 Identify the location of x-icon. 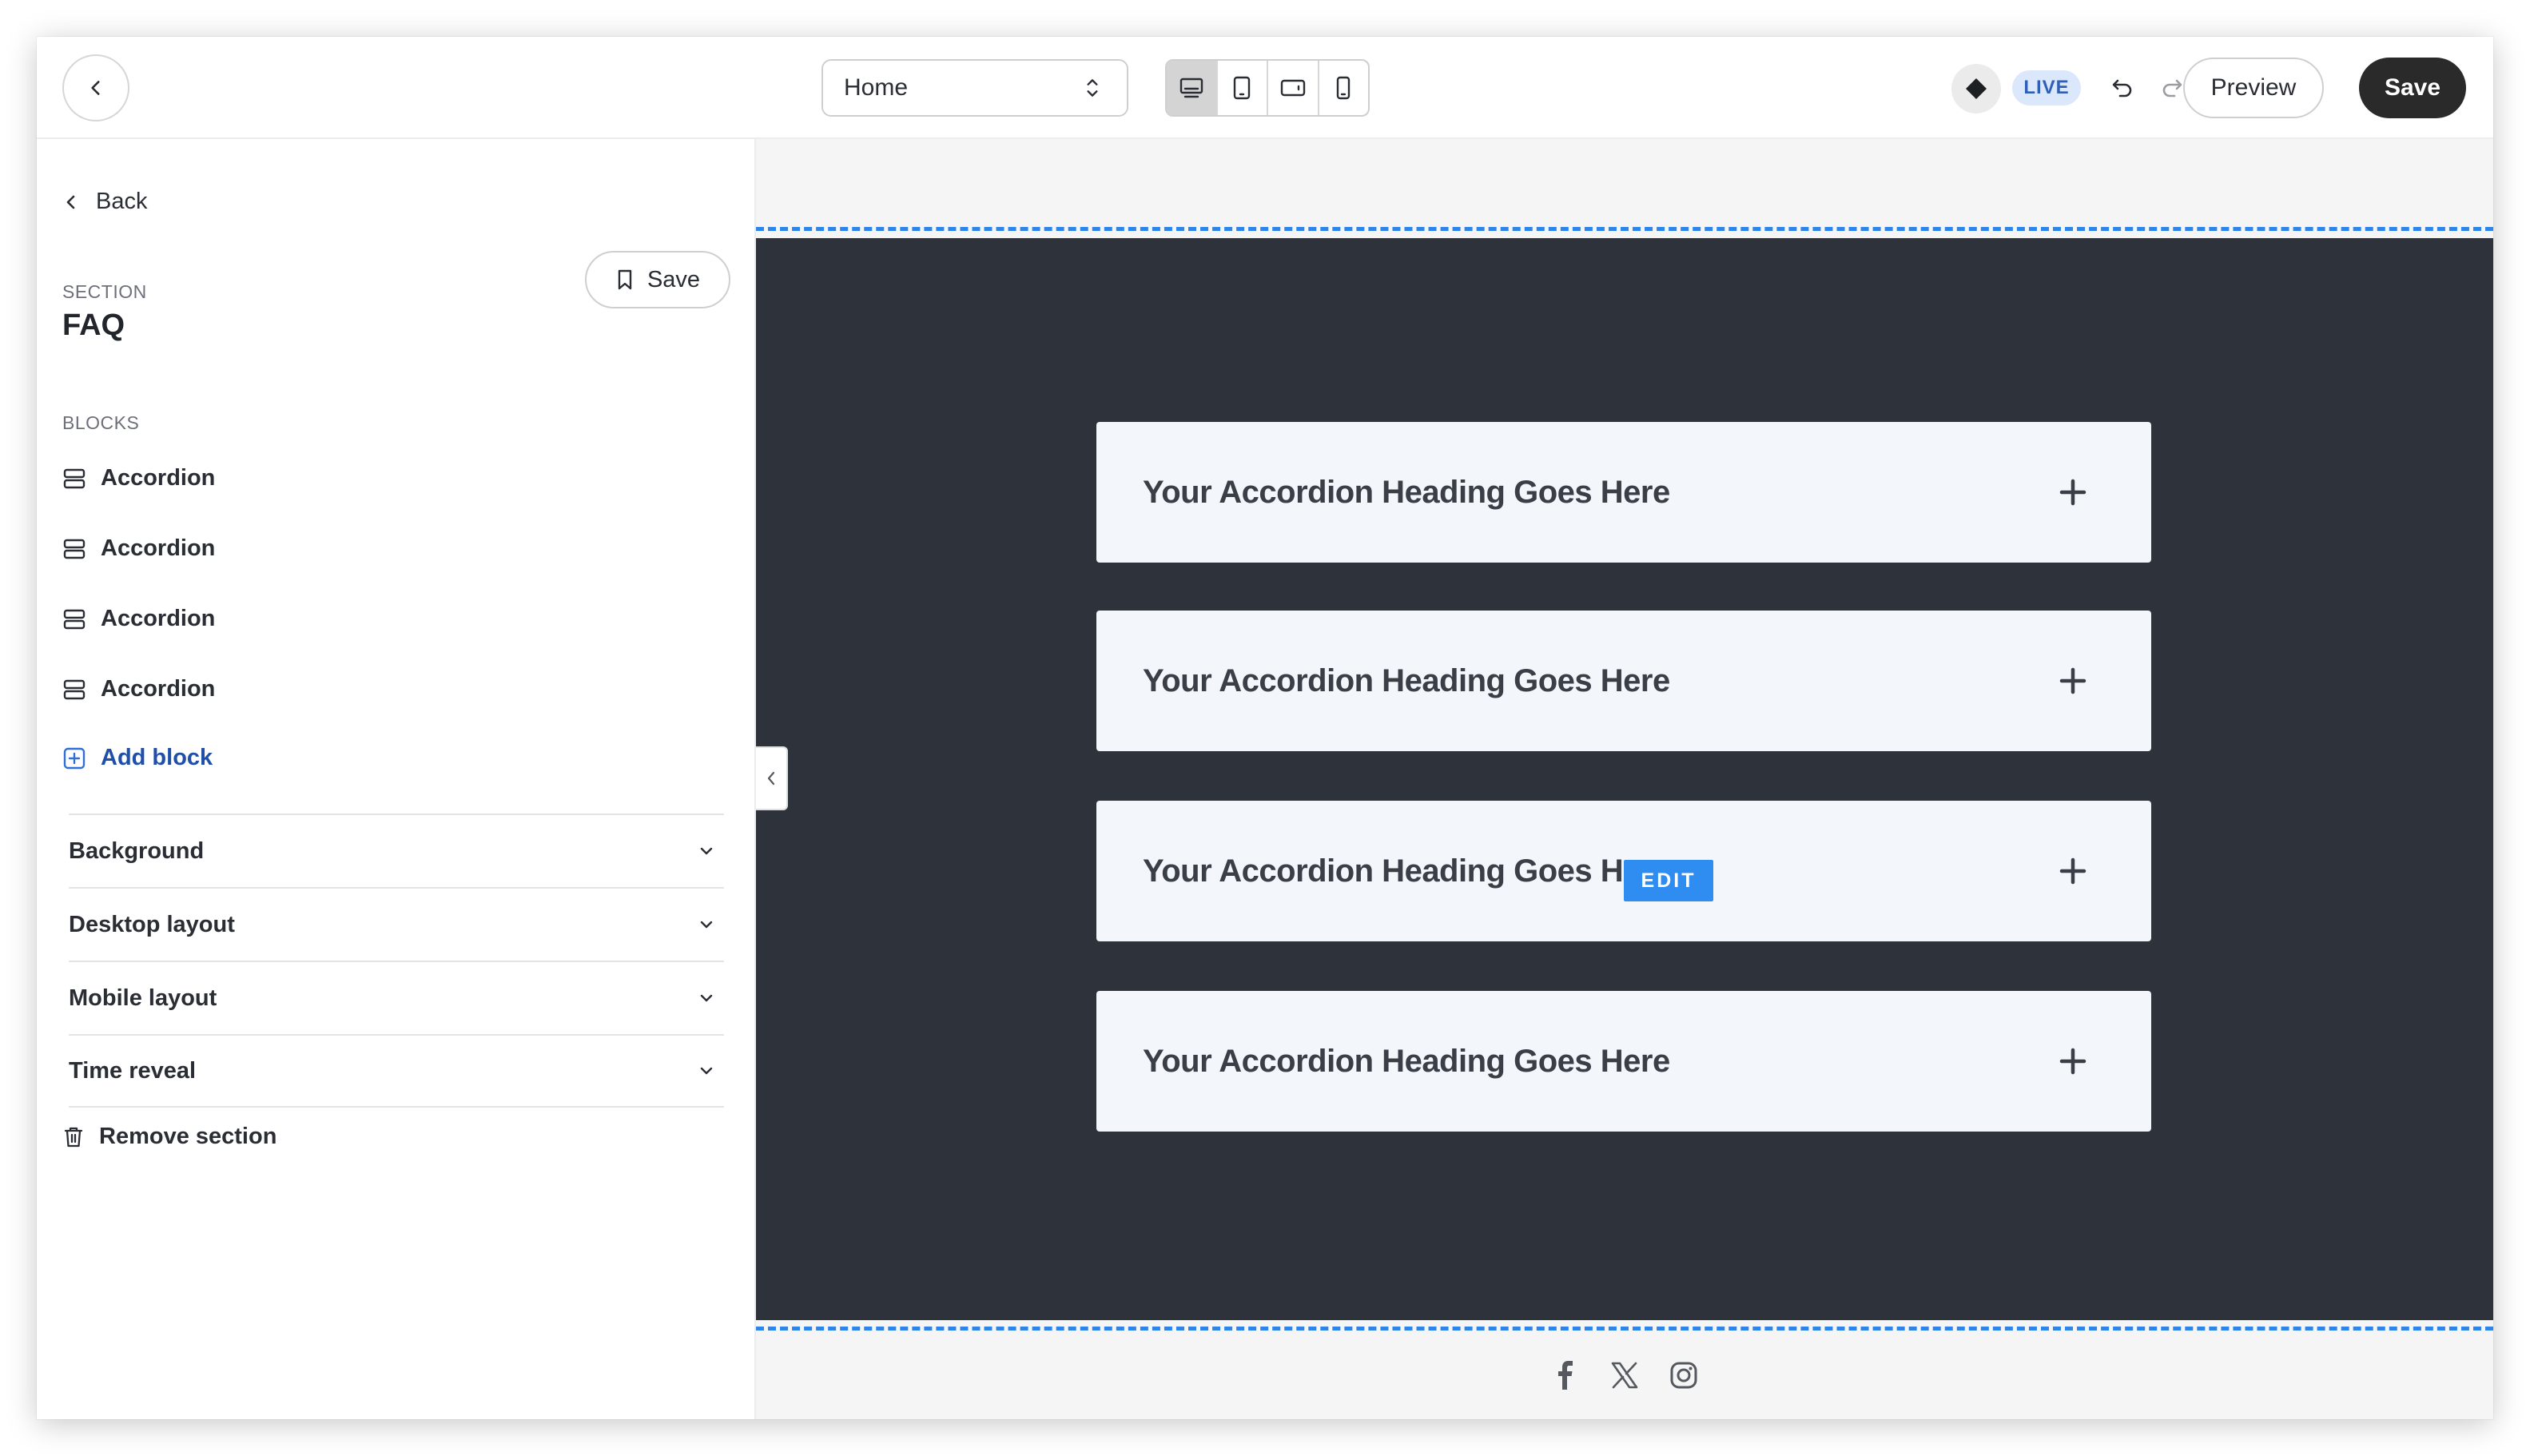
(1624, 1375).